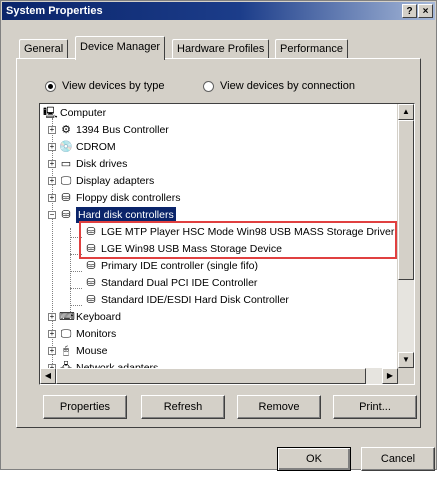 This screenshot has width=439, height=479. Describe the element at coordinates (238, 240) in the screenshot. I see `highlight-annotation` at that location.